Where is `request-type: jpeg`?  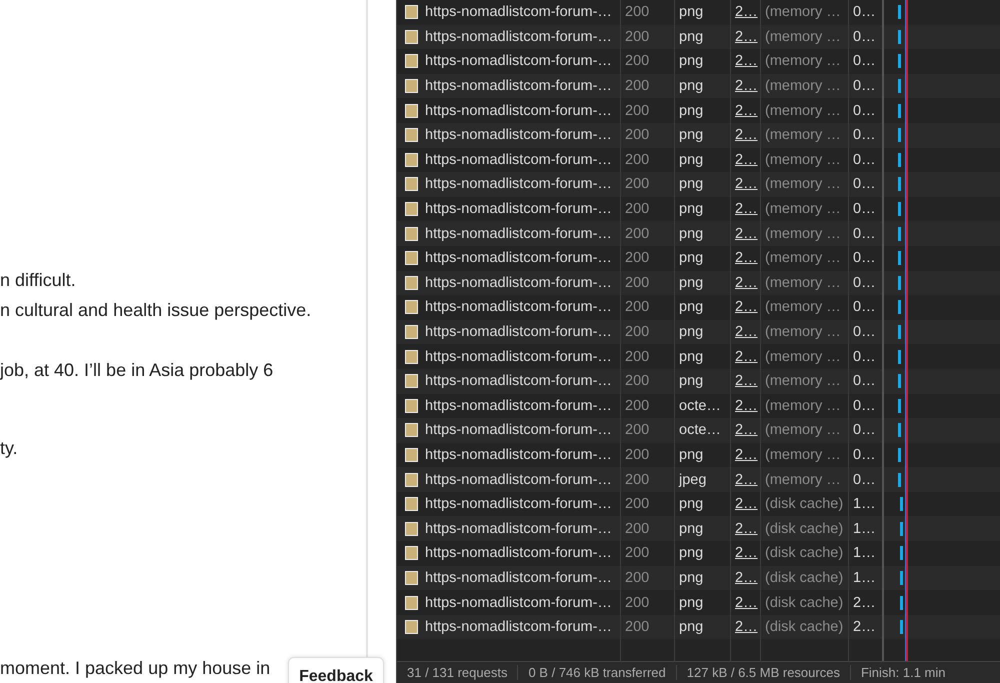 request-type: jpeg is located at coordinates (692, 480).